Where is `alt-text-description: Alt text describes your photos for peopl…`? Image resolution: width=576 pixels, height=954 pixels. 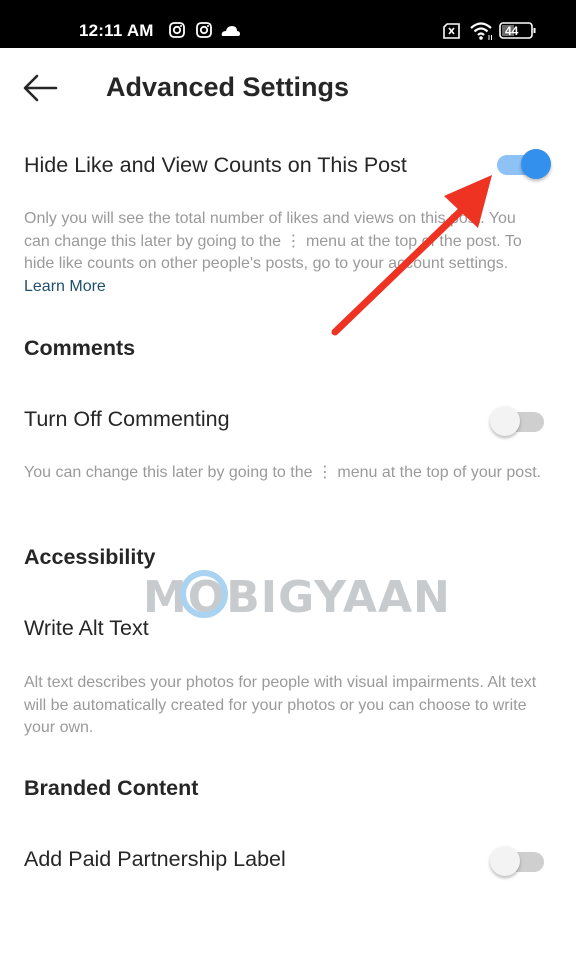
alt-text-description: Alt text describes your photos for peopl… is located at coordinates (280, 705).